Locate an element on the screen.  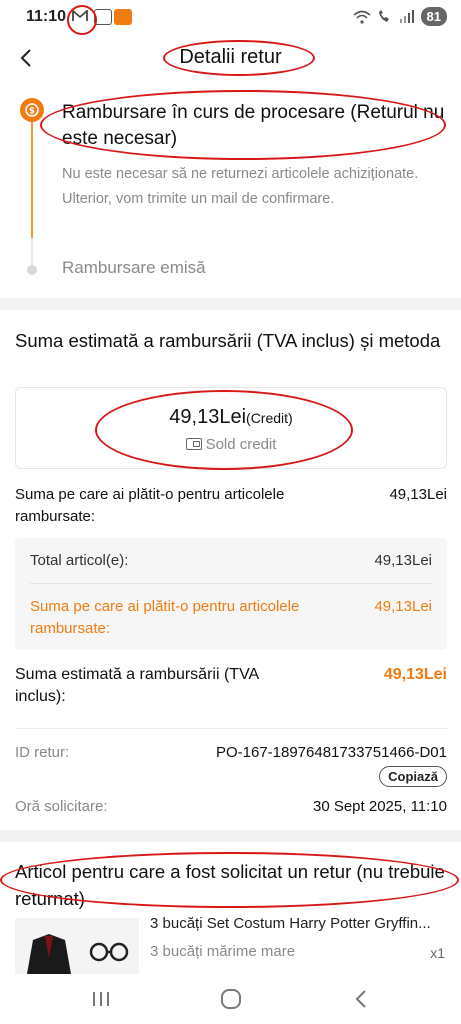
refund-status-icon: $ is located at coordinates (32, 110).